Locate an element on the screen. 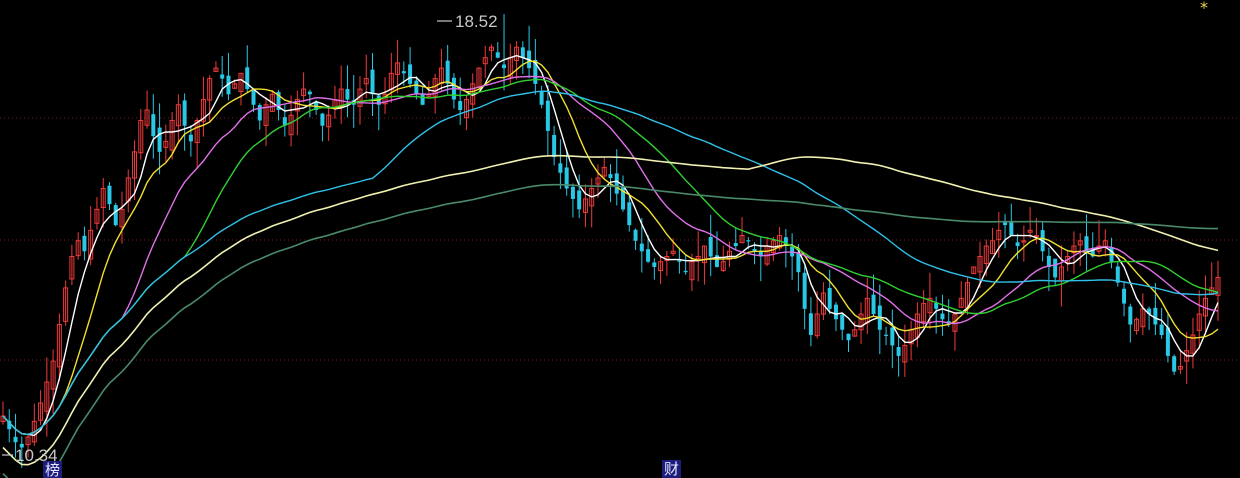 Image resolution: width=1240 pixels, height=478 pixels. high-price-marker: 18.52 is located at coordinates (467, 21).